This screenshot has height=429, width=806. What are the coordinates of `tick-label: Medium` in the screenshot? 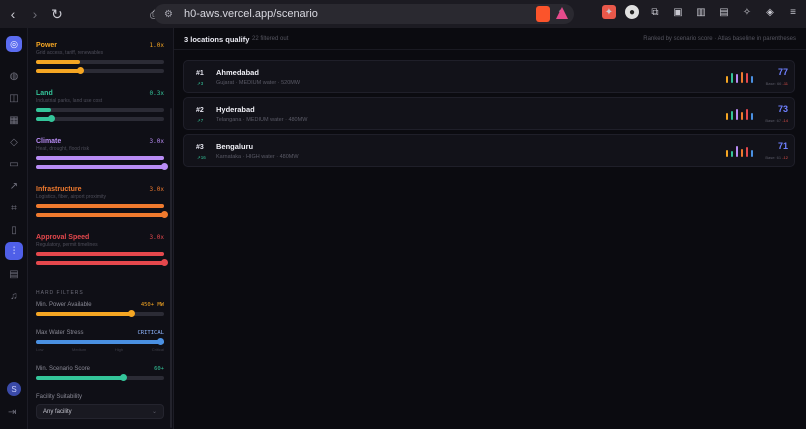 It's located at (79, 349).